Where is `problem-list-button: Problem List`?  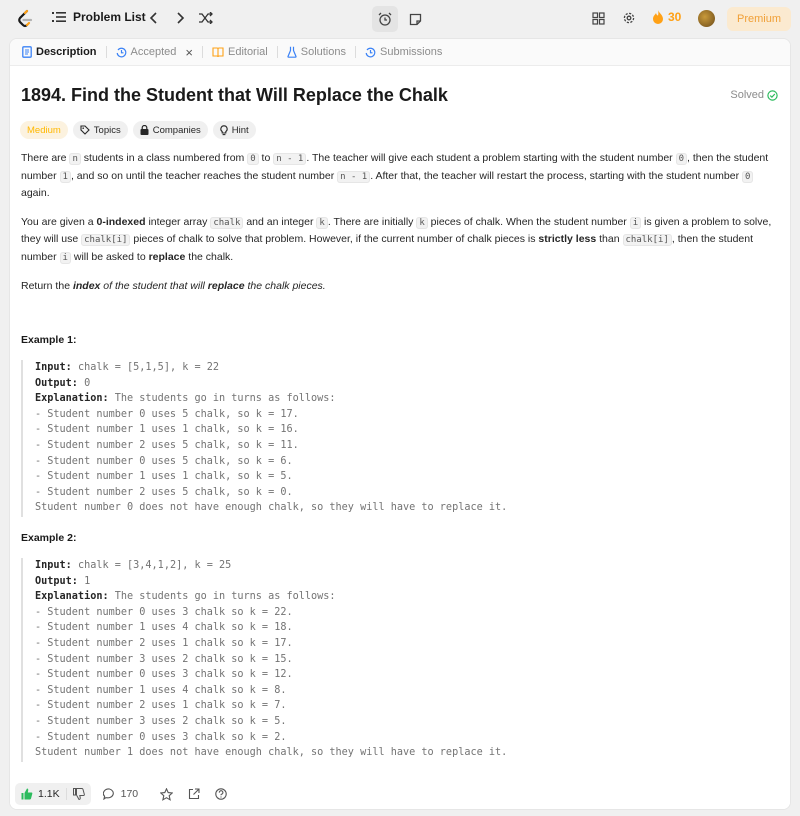 problem-list-button: Problem List is located at coordinates (99, 17).